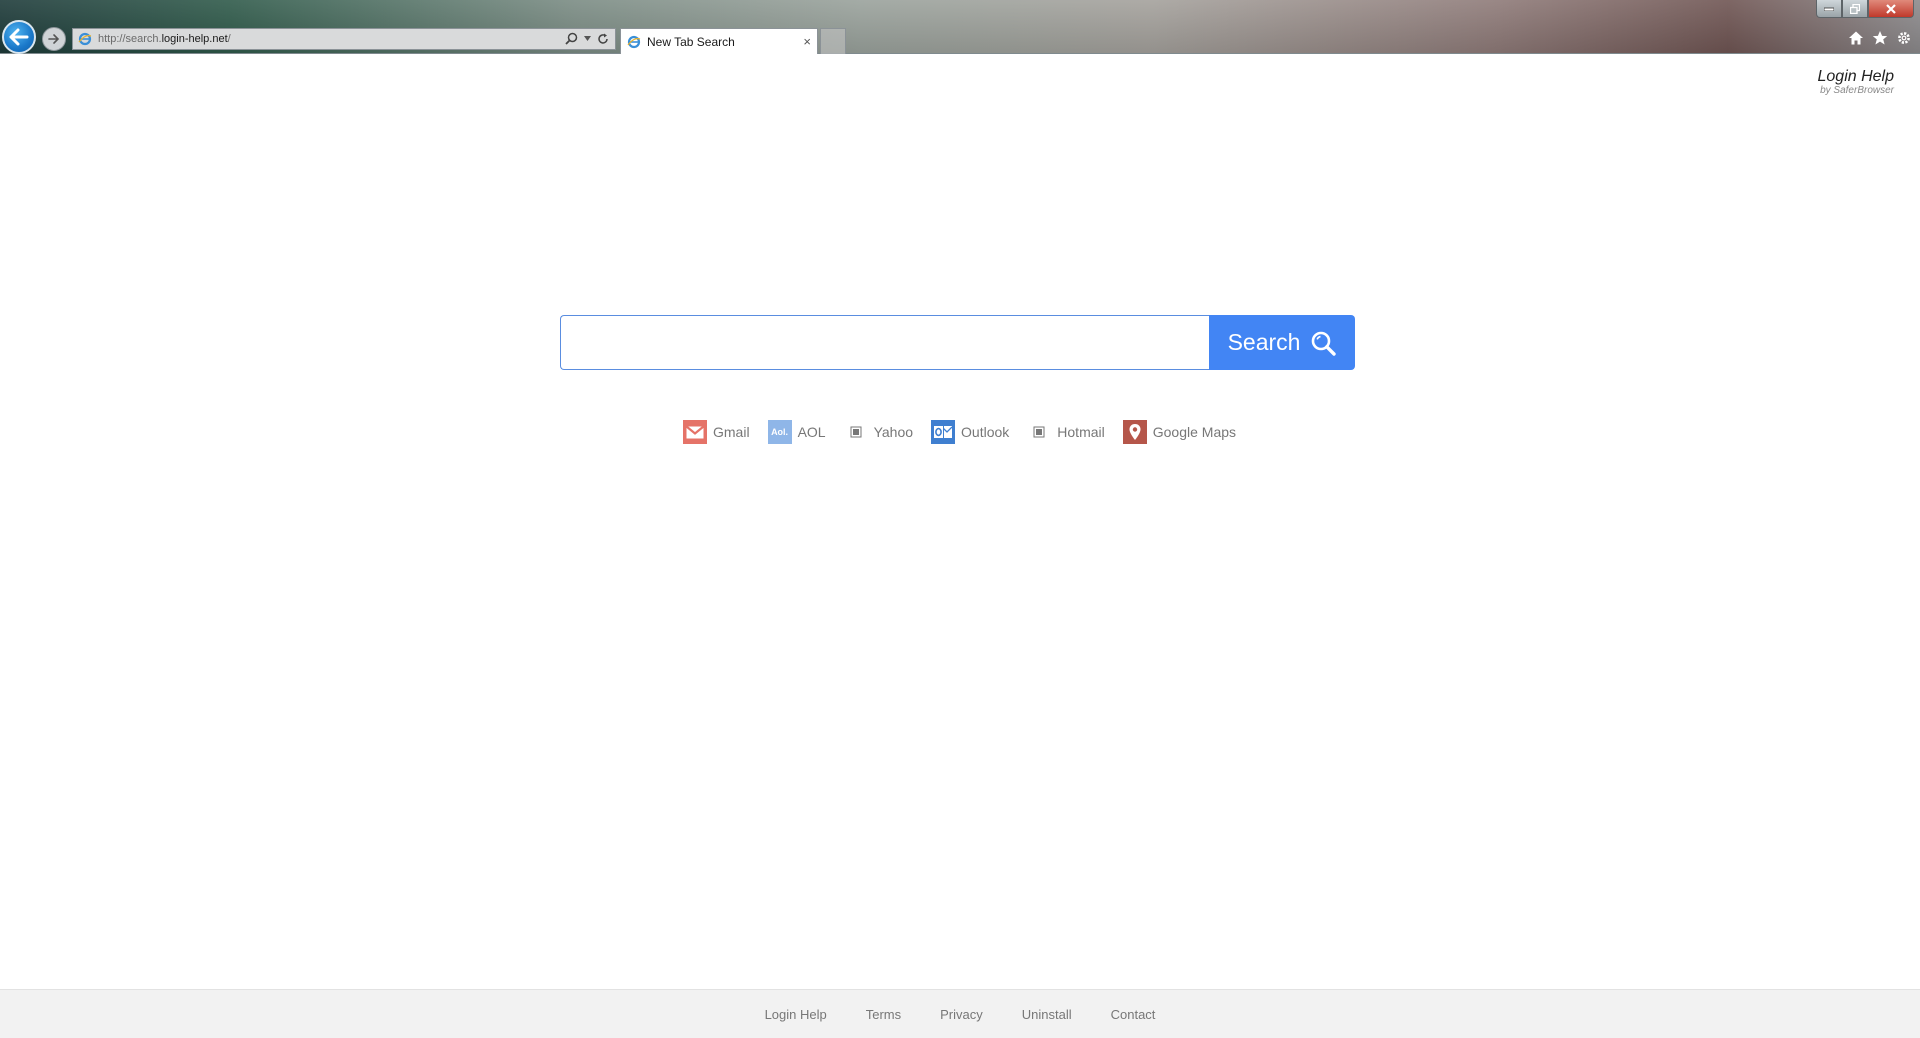  Describe the element at coordinates (1133, 1014) in the screenshot. I see `footer-link-contact: Contact` at that location.